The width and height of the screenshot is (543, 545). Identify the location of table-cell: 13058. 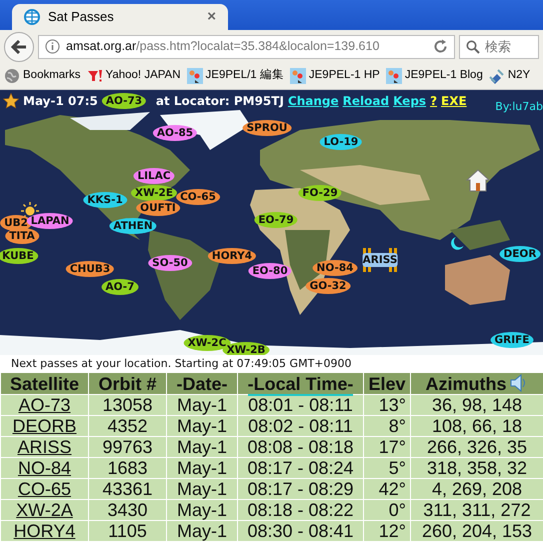
(127, 405).